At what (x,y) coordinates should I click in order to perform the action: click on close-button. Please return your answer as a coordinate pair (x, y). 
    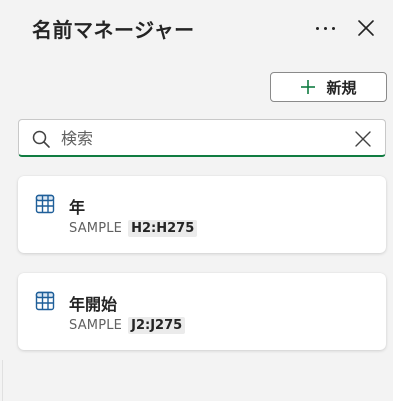
    Looking at the image, I should click on (366, 28).